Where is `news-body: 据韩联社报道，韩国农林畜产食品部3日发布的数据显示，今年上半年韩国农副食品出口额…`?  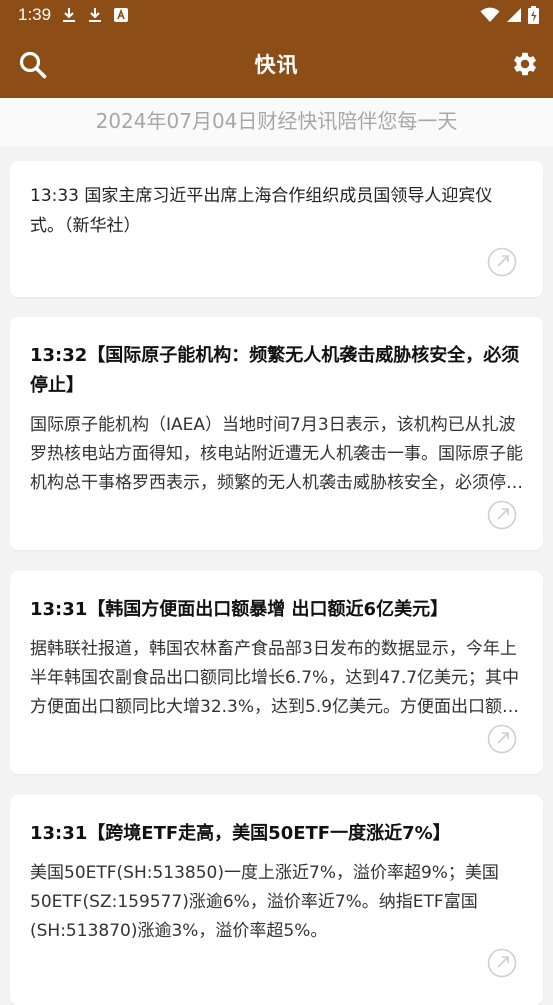 news-body: 据韩联社报道，韩国农林畜产食品部3日发布的数据显示，今年上半年韩国农副食品出口额… is located at coordinates (275, 678).